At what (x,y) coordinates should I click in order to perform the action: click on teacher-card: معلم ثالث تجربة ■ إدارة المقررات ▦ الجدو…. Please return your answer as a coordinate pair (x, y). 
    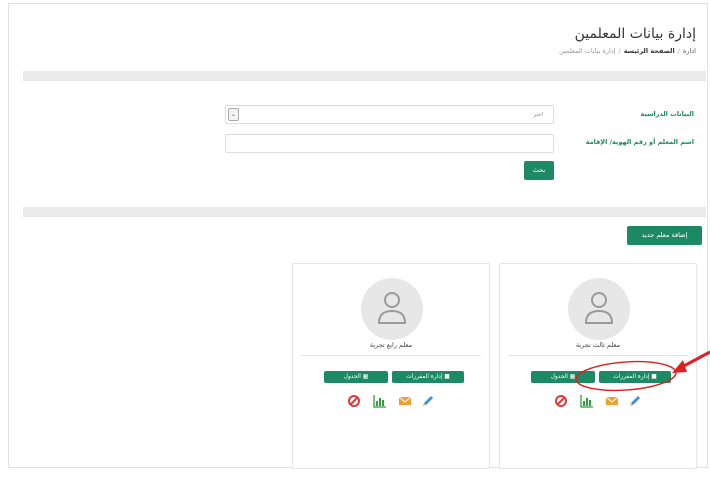
    Looking at the image, I should click on (598, 366).